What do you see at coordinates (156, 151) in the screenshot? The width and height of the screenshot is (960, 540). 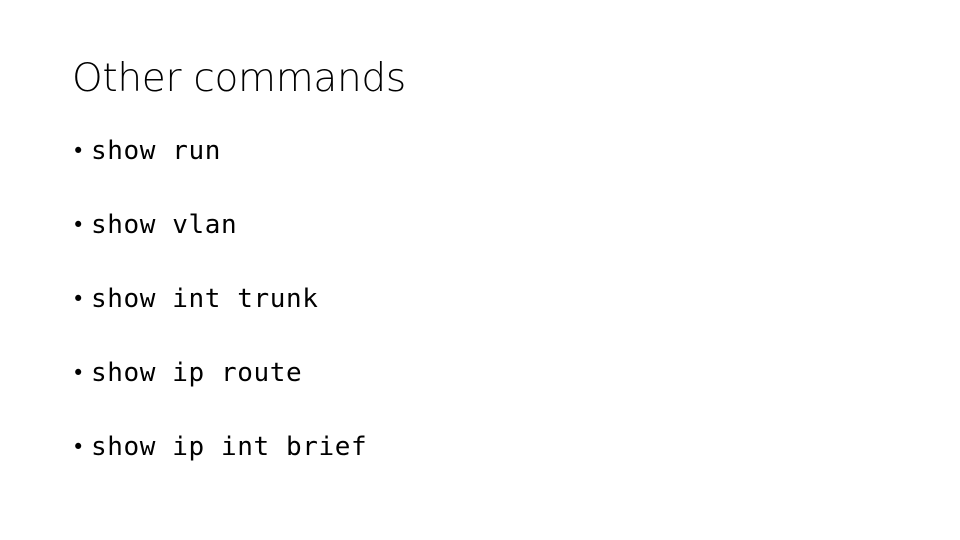 I see `list-item-label: show run` at bounding box center [156, 151].